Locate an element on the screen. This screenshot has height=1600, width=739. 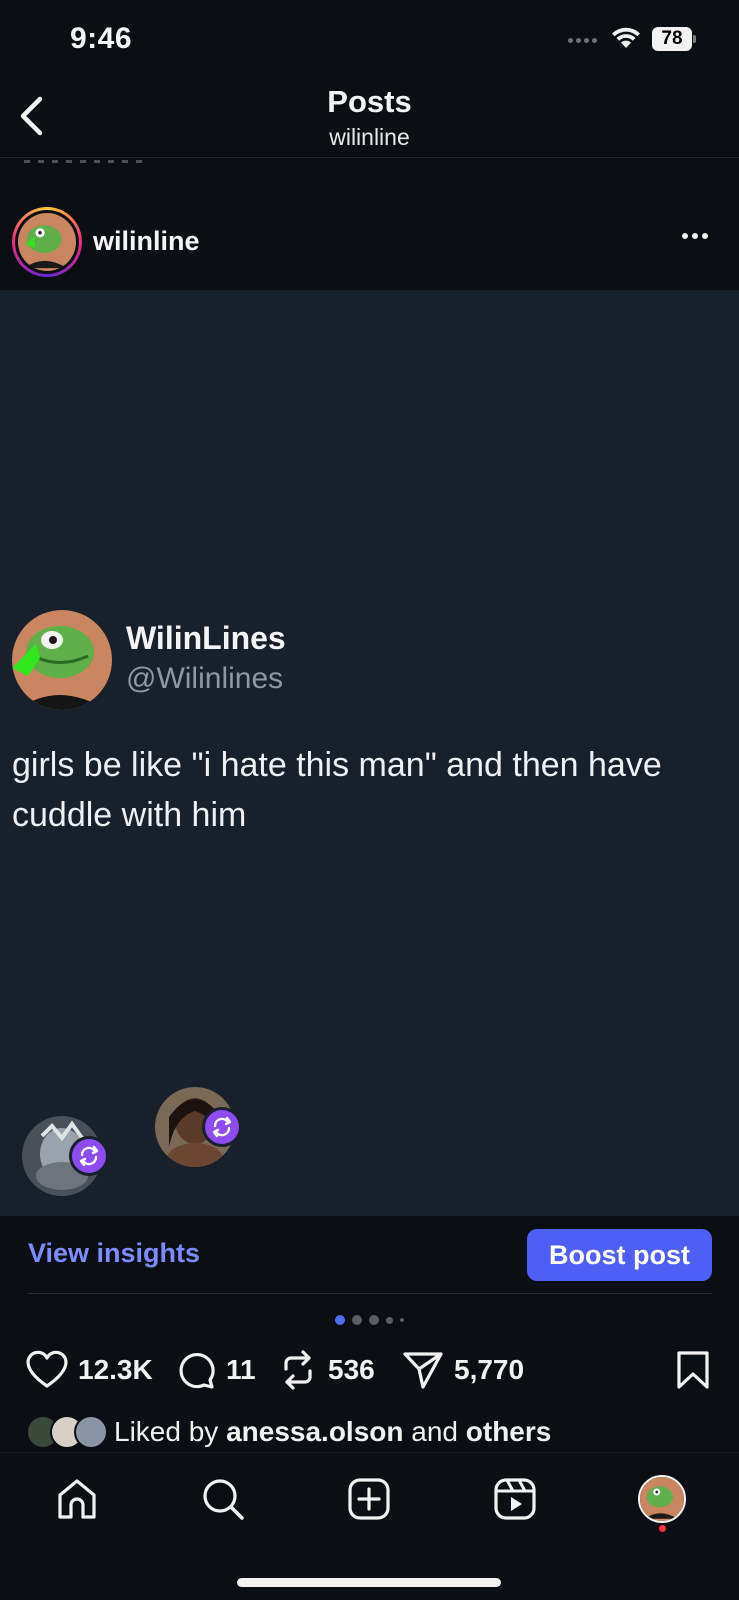
avatar is located at coordinates (47, 242).